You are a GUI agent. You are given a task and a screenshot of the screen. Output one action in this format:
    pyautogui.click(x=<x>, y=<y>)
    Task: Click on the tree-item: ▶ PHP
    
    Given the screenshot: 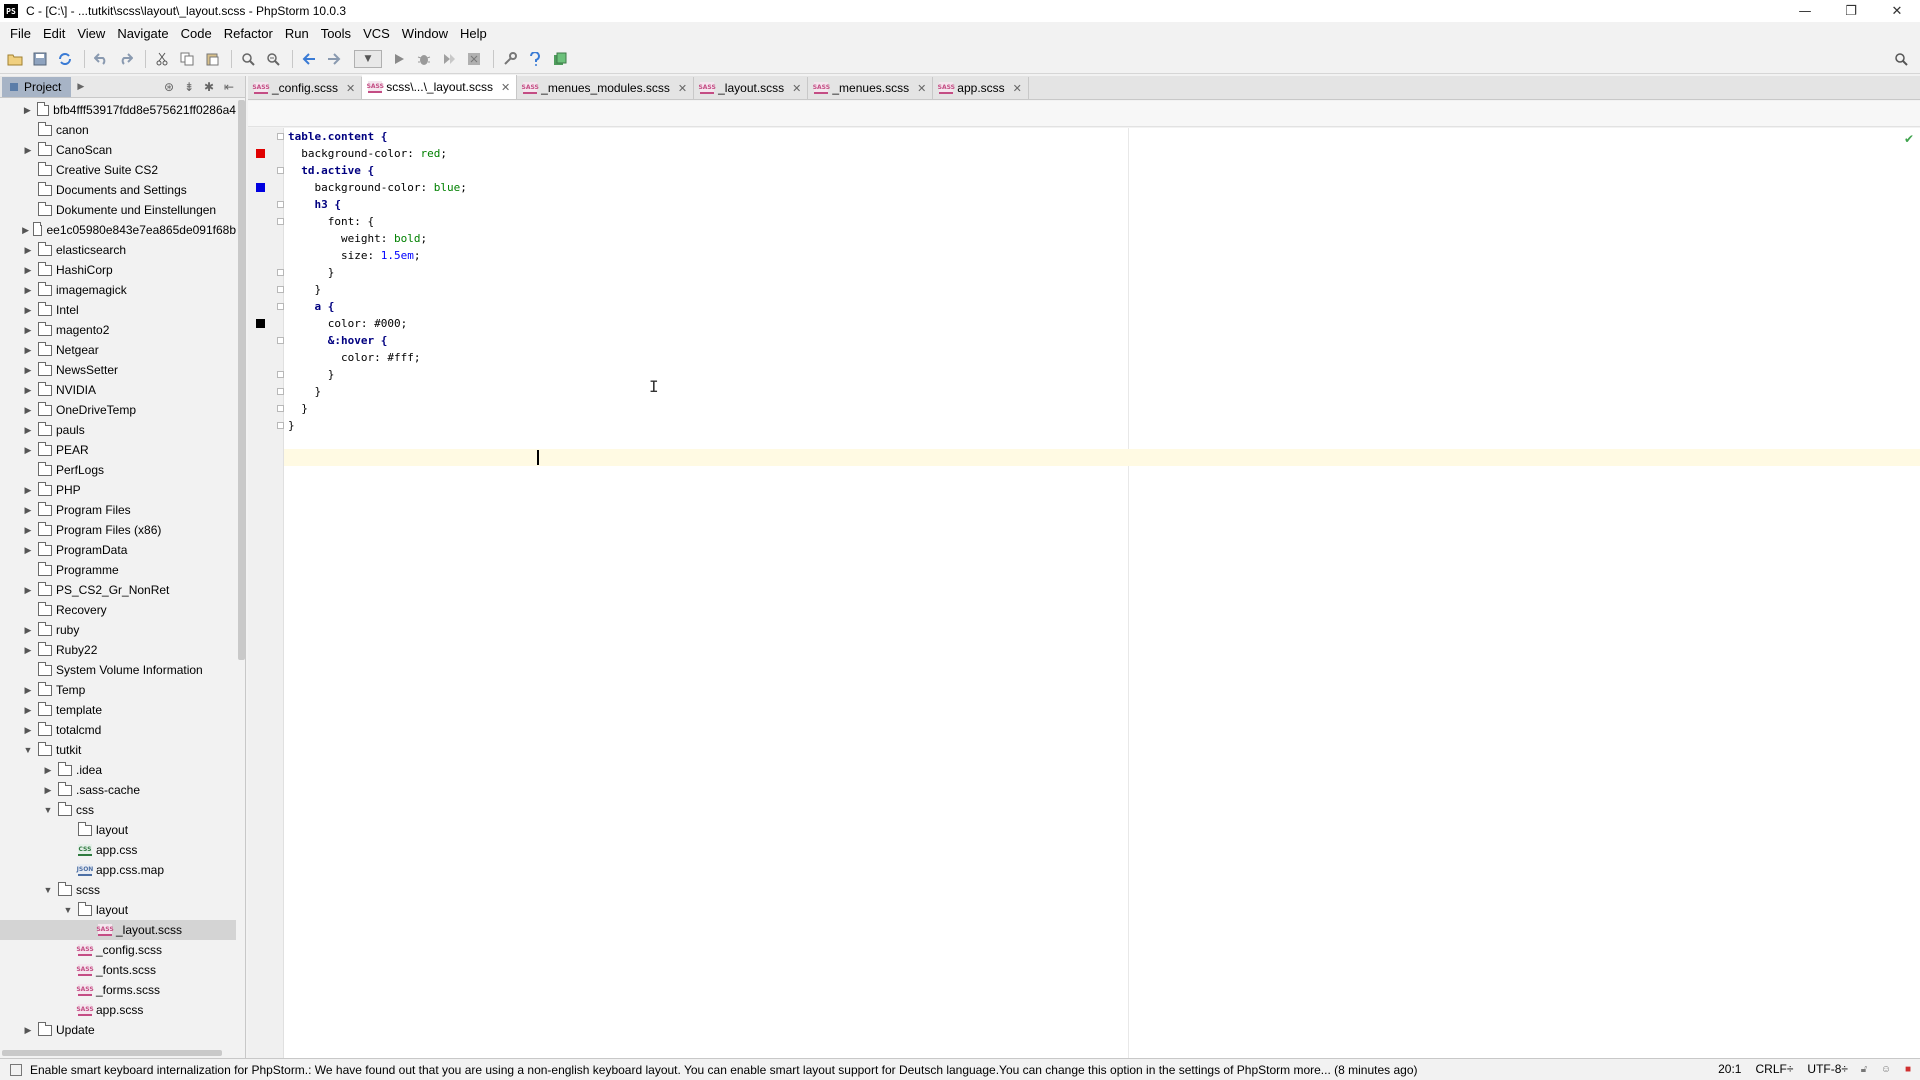 What is the action you would take?
    pyautogui.click(x=118, y=490)
    